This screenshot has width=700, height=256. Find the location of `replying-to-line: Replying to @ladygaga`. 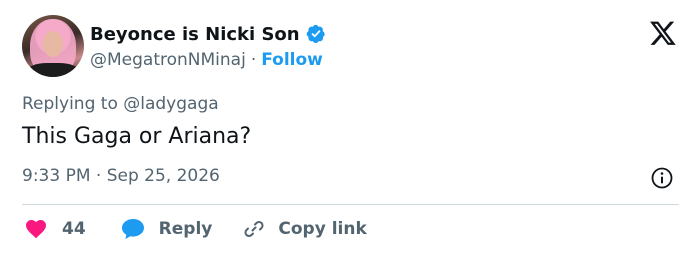

replying-to-line: Replying to @ladygaga is located at coordinates (120, 104).